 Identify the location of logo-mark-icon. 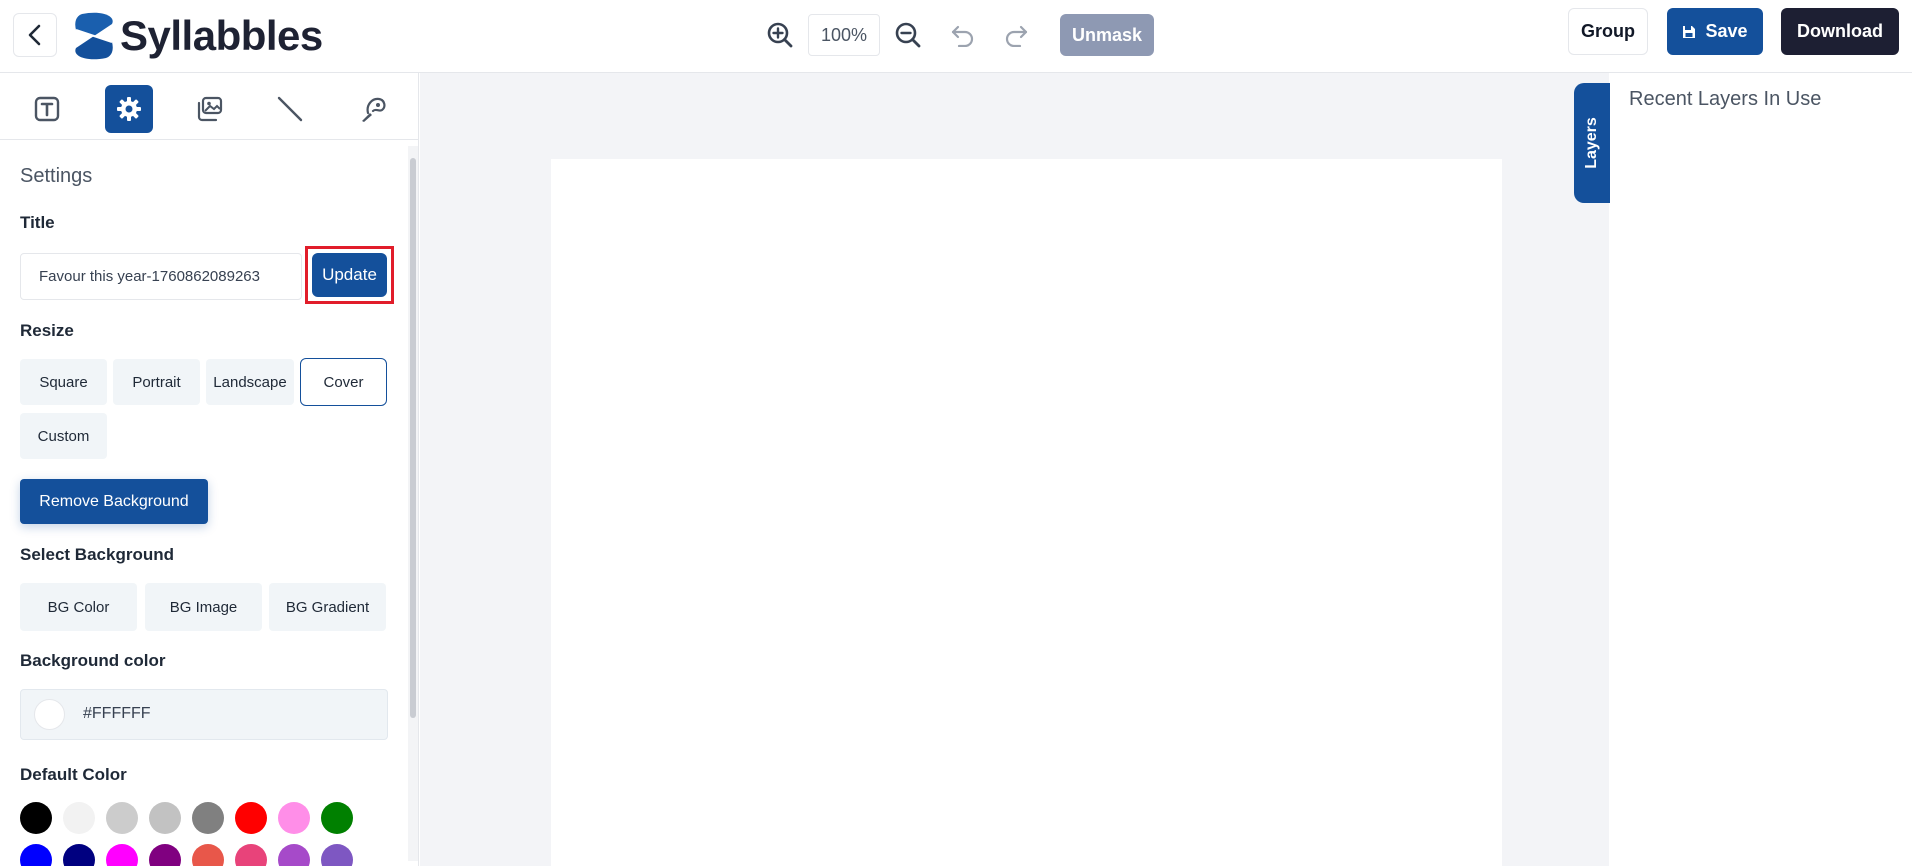
(94, 36).